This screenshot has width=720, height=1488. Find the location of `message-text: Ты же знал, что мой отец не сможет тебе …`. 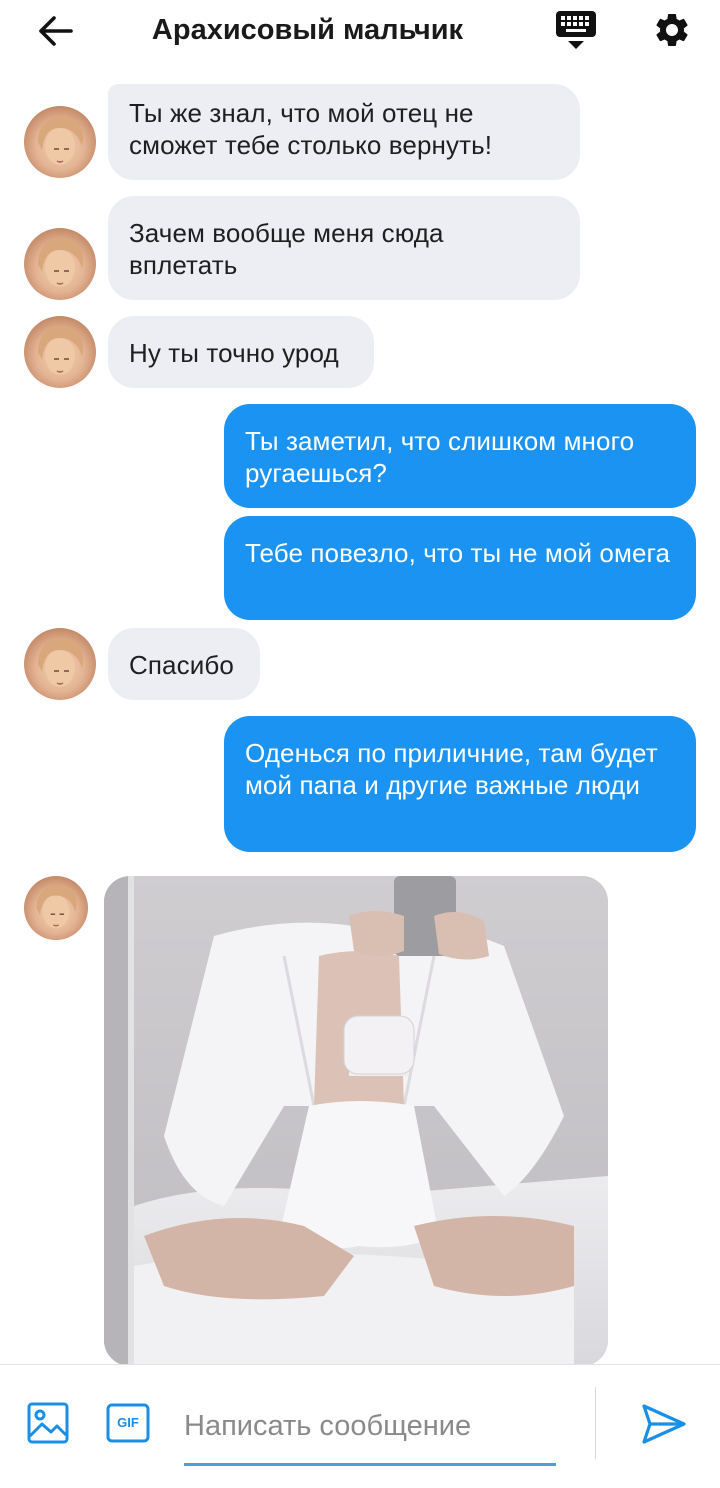

message-text: Ты же знал, что мой отец не сможет тебе … is located at coordinates (311, 129).